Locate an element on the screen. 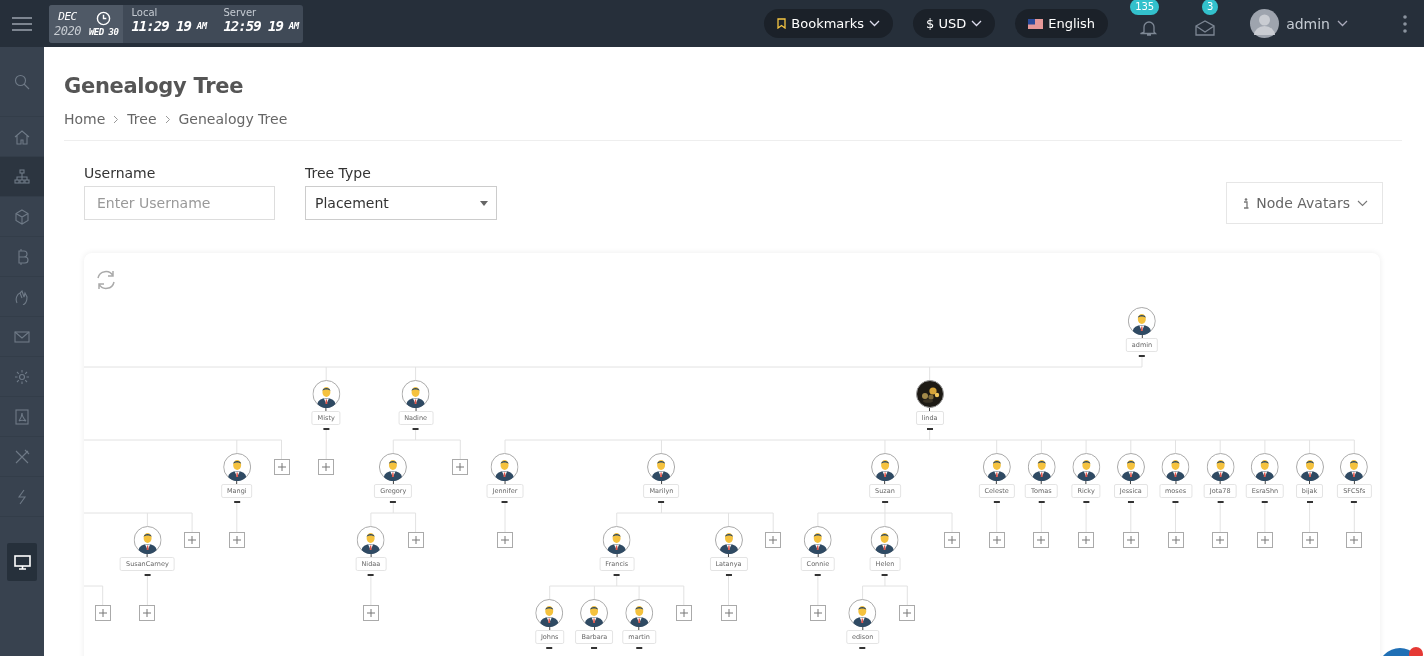  info-icon is located at coordinates (1246, 203).